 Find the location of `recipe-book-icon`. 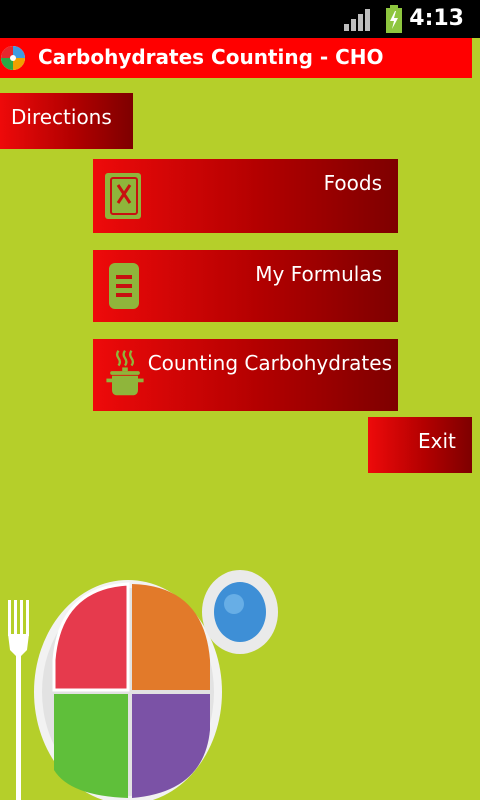

recipe-book-icon is located at coordinates (123, 196).